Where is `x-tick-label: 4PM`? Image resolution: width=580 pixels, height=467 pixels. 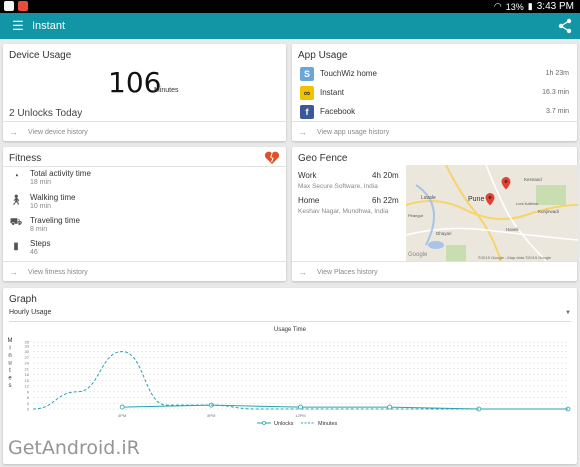 x-tick-label: 4PM is located at coordinates (122, 415).